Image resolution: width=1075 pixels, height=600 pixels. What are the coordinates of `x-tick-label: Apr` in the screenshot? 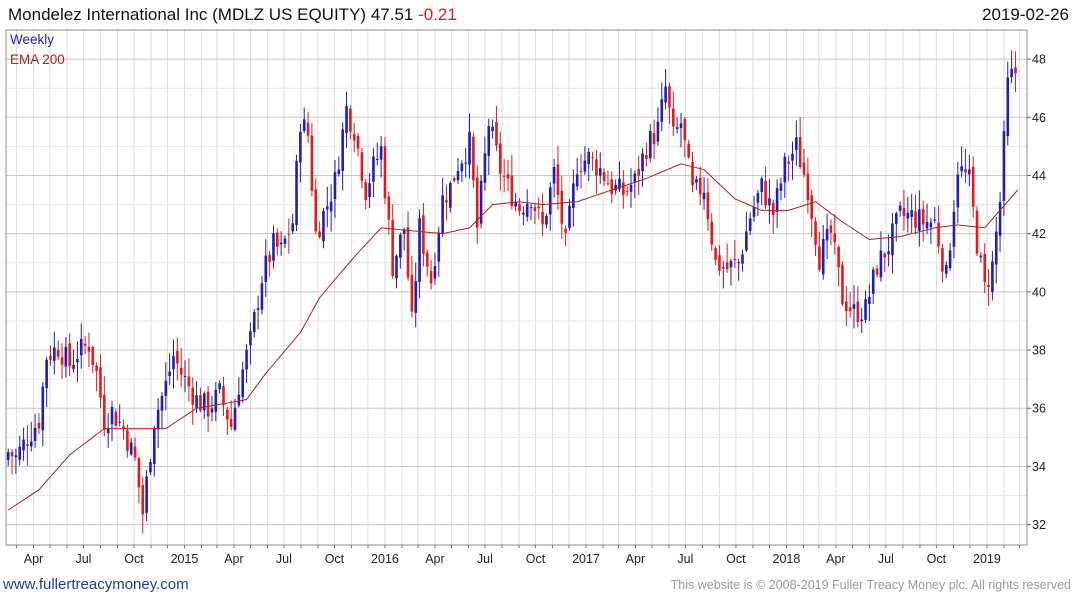 It's located at (233, 559).